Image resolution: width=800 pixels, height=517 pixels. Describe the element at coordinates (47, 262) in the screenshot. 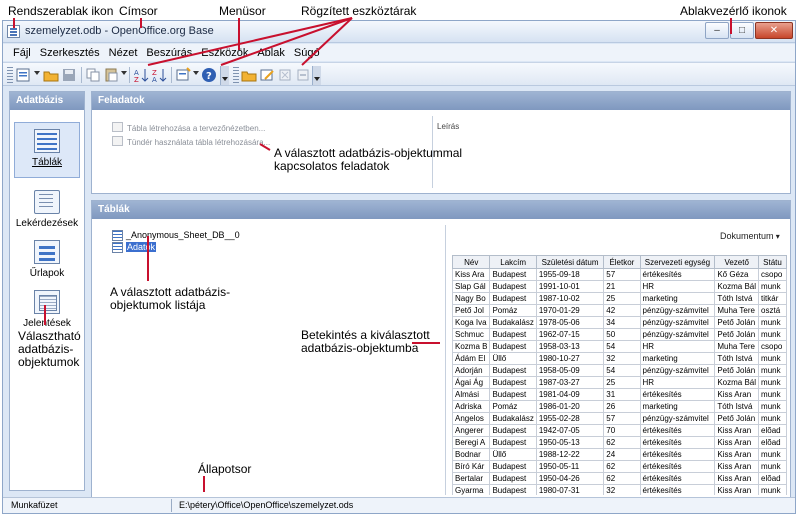

I see `object-forms: Űrlapok` at that location.